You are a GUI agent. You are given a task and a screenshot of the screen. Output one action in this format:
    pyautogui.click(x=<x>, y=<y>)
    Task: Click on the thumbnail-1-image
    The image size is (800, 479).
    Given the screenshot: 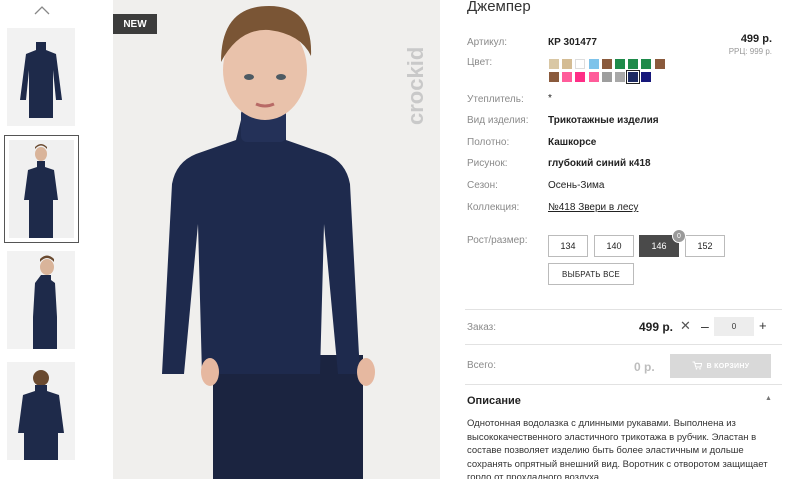 What is the action you would take?
    pyautogui.click(x=41, y=77)
    